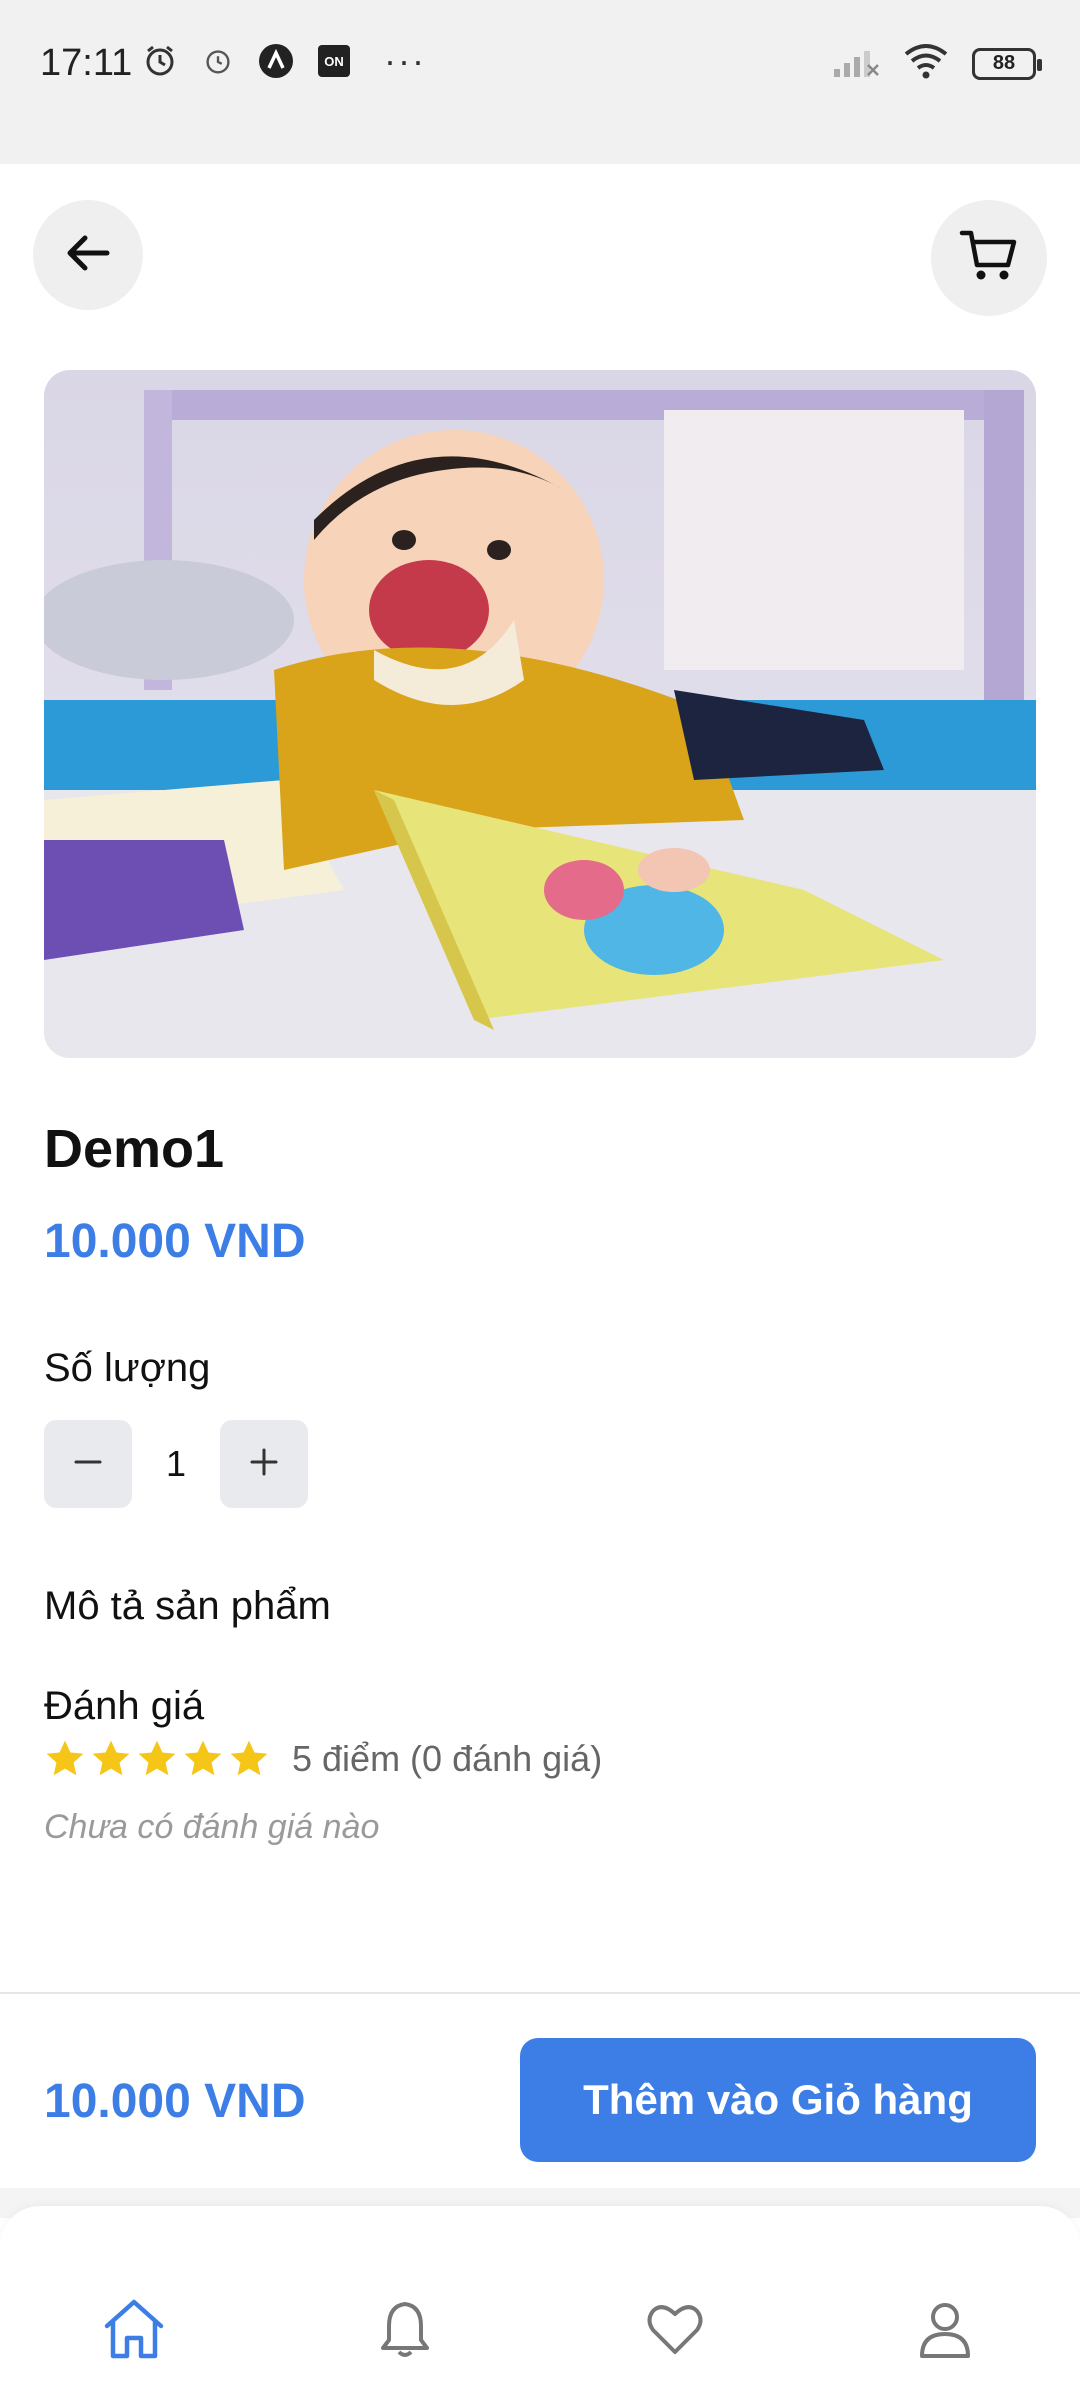 This screenshot has height=2400, width=1080. I want to click on wifi-icon, so click(926, 63).